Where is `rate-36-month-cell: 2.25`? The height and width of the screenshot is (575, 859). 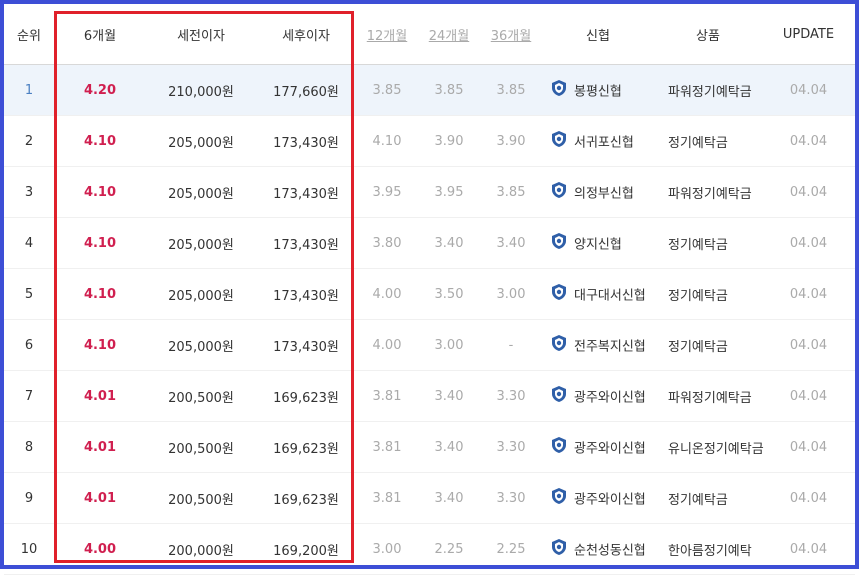
rate-36-month-cell: 2.25 is located at coordinates (511, 549).